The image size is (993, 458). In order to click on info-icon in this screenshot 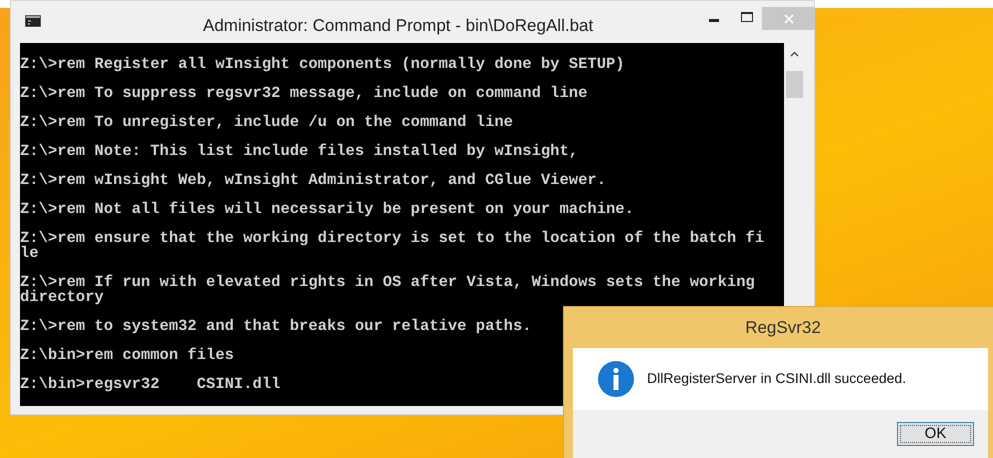, I will do `click(616, 378)`.